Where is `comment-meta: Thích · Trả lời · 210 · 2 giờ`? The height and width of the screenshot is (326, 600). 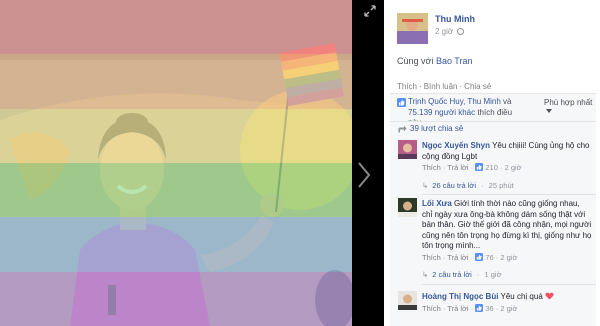 comment-meta: Thích · Trả lời · 210 · 2 giờ is located at coordinates (472, 167).